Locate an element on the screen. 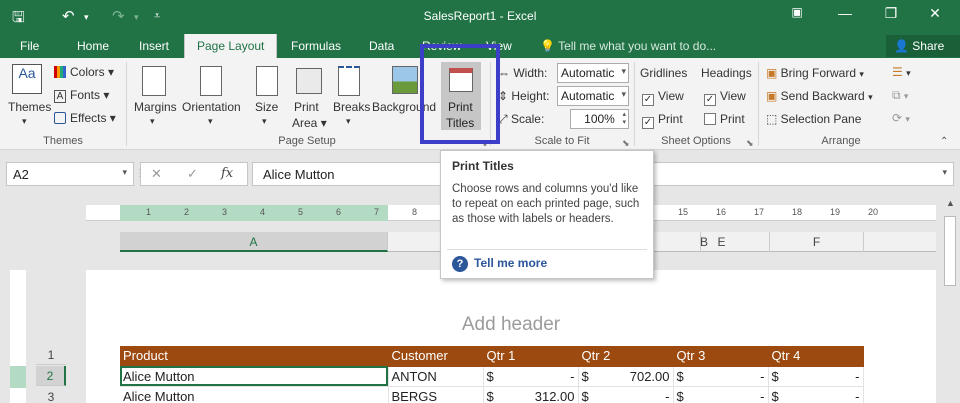 The image size is (960, 403). header-qtr1: Qtr 1 is located at coordinates (531, 356).